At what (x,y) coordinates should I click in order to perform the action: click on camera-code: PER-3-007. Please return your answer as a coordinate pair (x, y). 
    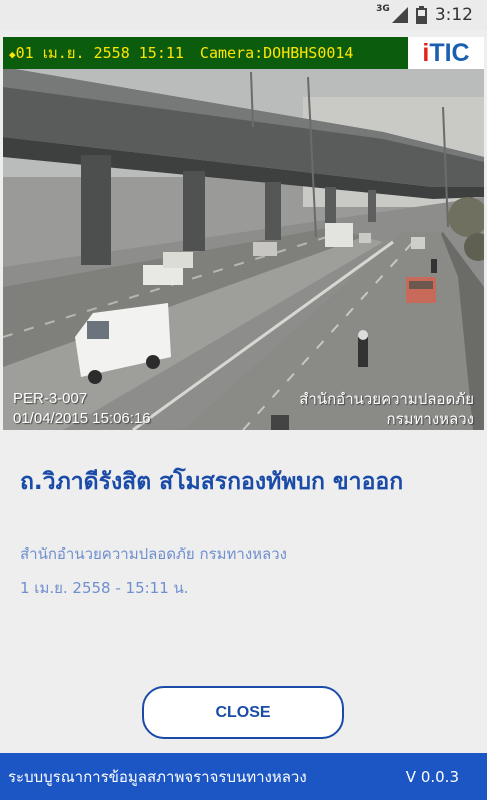
    Looking at the image, I should click on (50, 398).